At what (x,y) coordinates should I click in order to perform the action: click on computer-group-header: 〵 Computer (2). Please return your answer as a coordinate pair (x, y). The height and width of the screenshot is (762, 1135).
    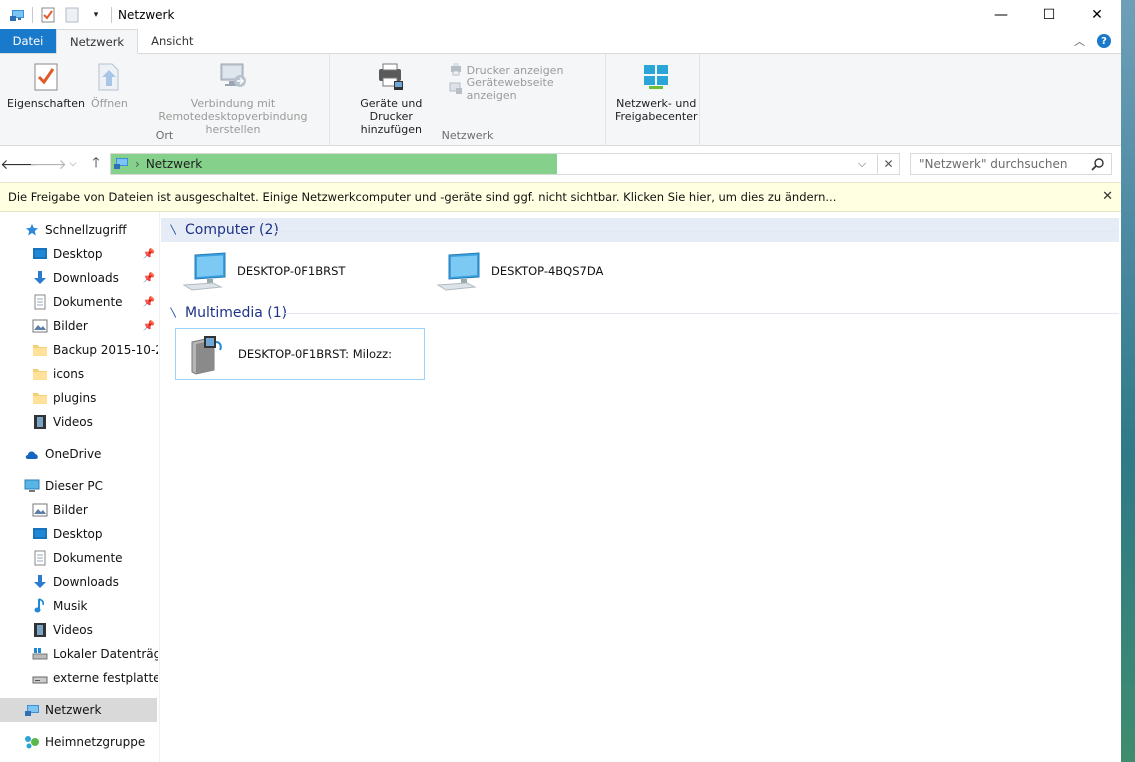
    Looking at the image, I should click on (223, 230).